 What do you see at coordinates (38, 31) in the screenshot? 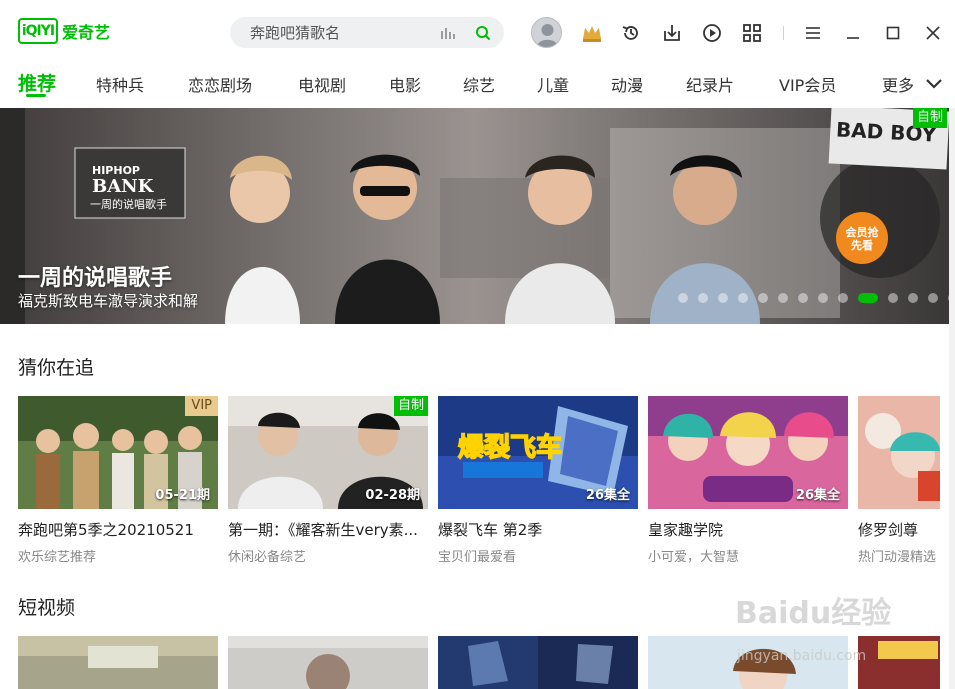
I see `logo-mark: iQIYI` at bounding box center [38, 31].